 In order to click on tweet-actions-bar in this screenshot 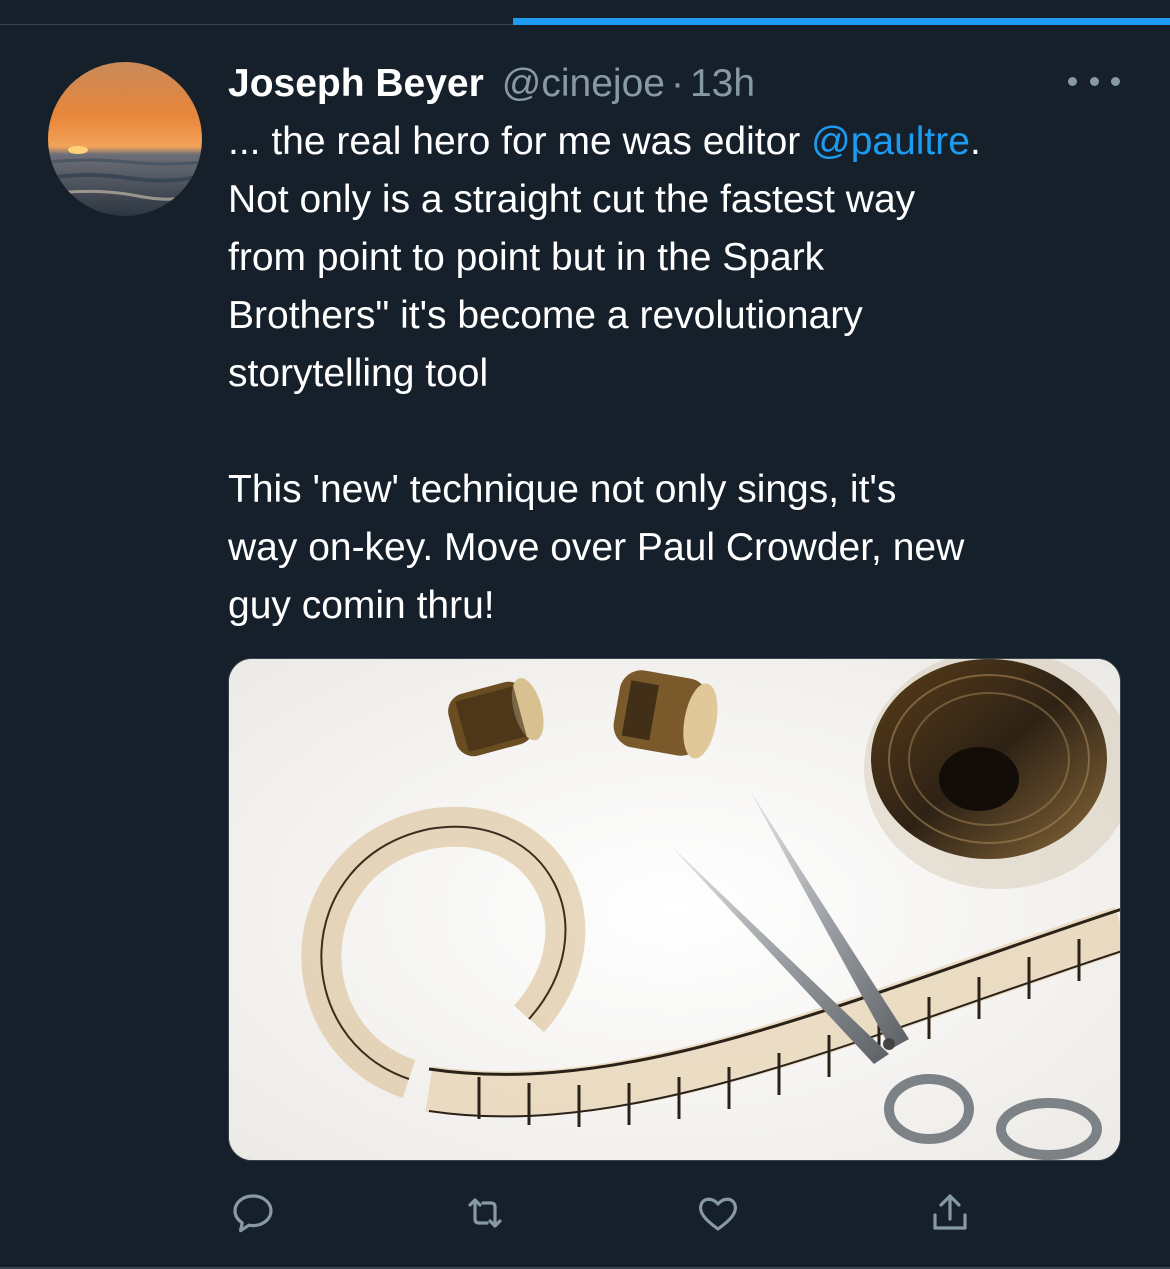, I will do `click(608, 1213)`.